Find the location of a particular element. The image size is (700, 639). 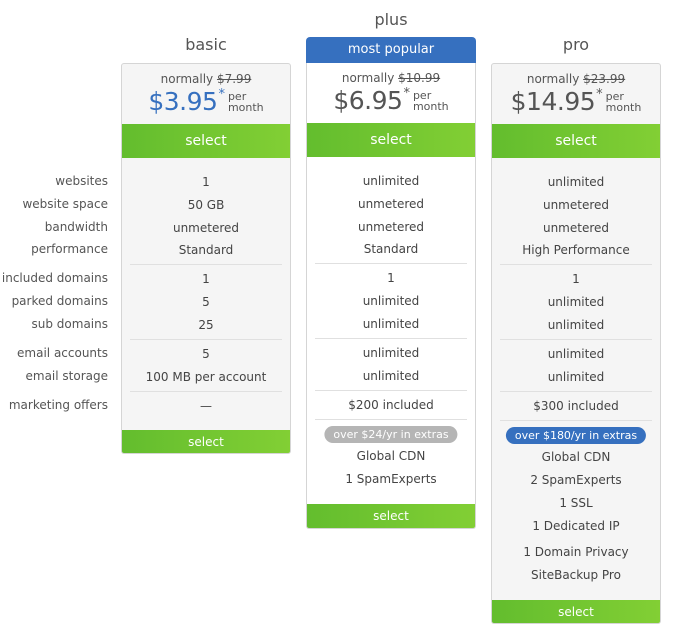

value-marketing-offers: $200 included is located at coordinates (391, 405).